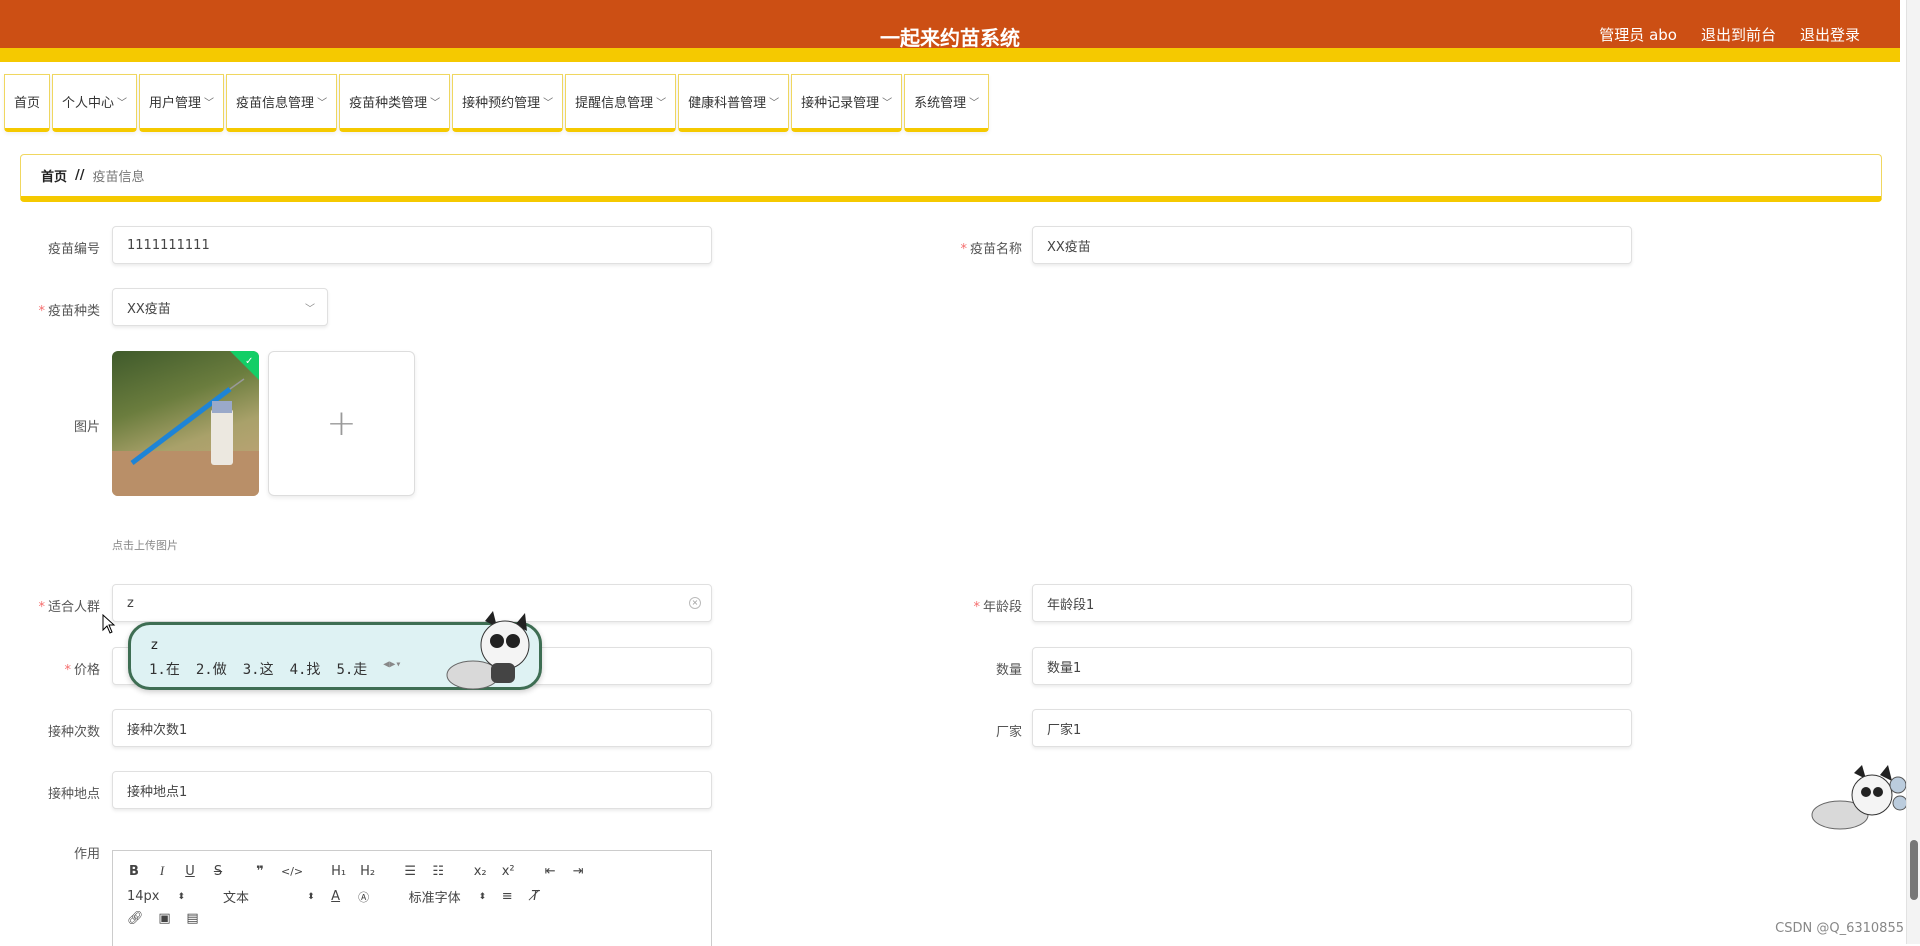 This screenshot has width=1920, height=946. I want to click on crowd-input: z×, so click(412, 603).